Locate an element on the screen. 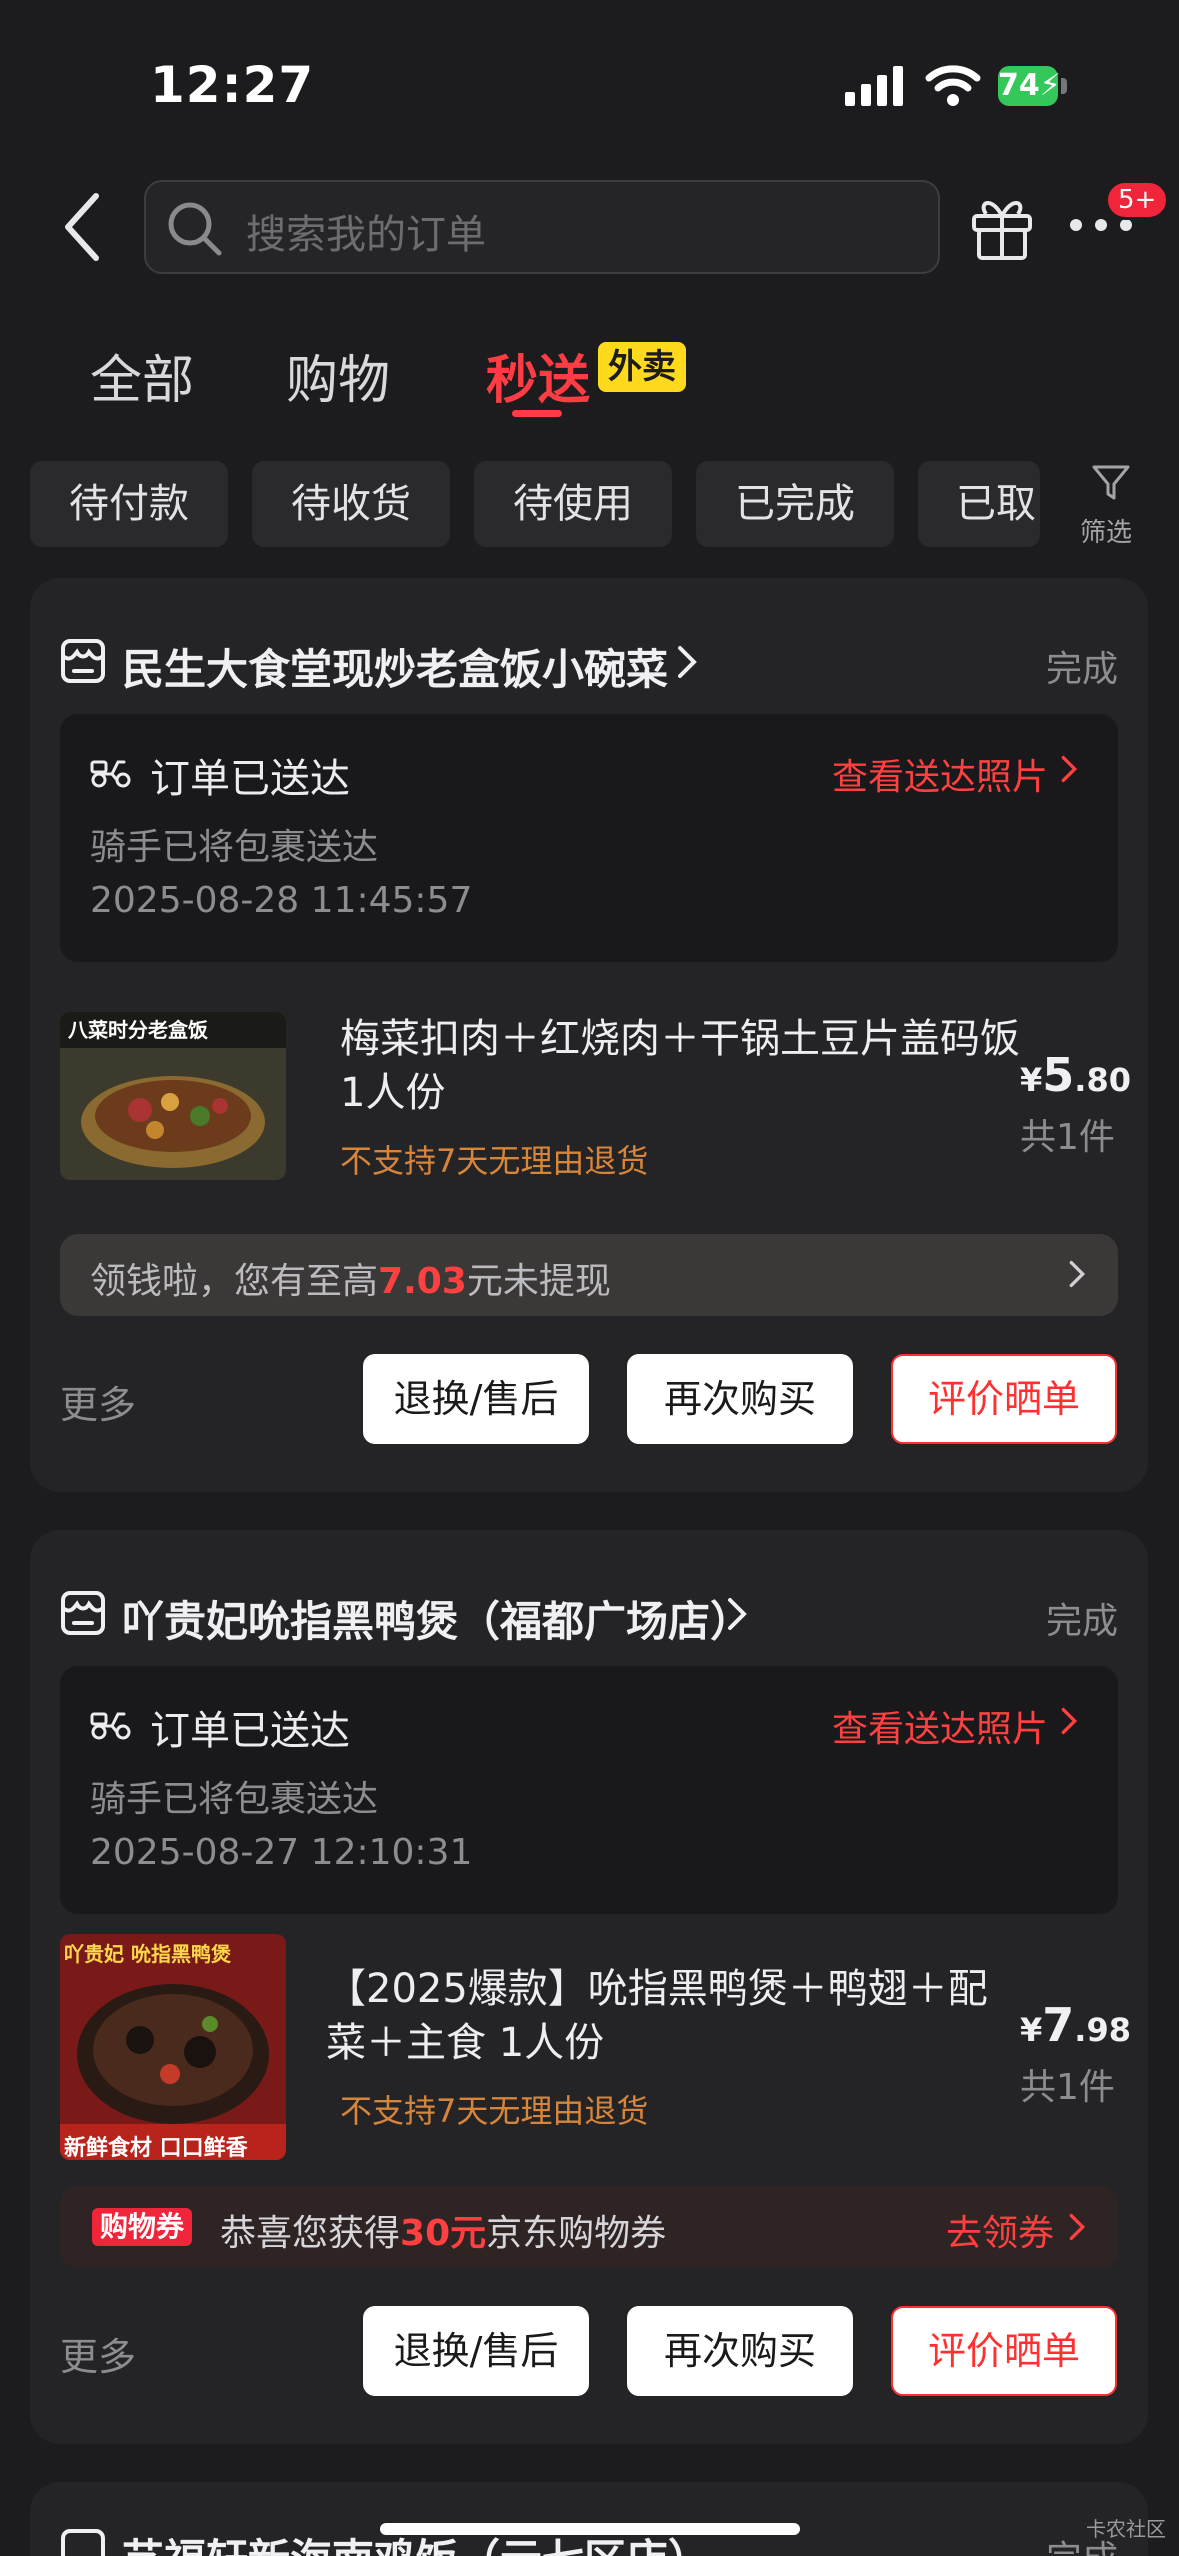  back-arrow-icon is located at coordinates (82, 227).